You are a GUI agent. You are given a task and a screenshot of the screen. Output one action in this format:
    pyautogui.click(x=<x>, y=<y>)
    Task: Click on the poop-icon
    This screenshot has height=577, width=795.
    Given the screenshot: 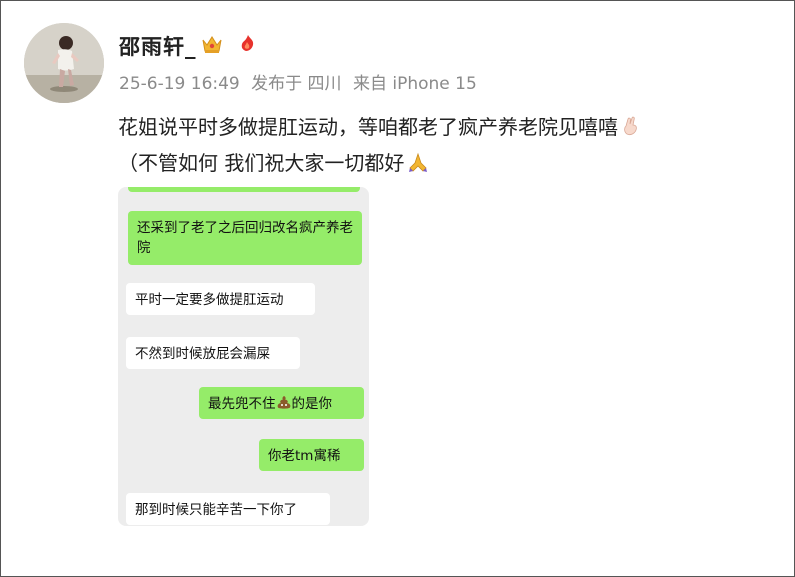 What is the action you would take?
    pyautogui.click(x=283, y=402)
    